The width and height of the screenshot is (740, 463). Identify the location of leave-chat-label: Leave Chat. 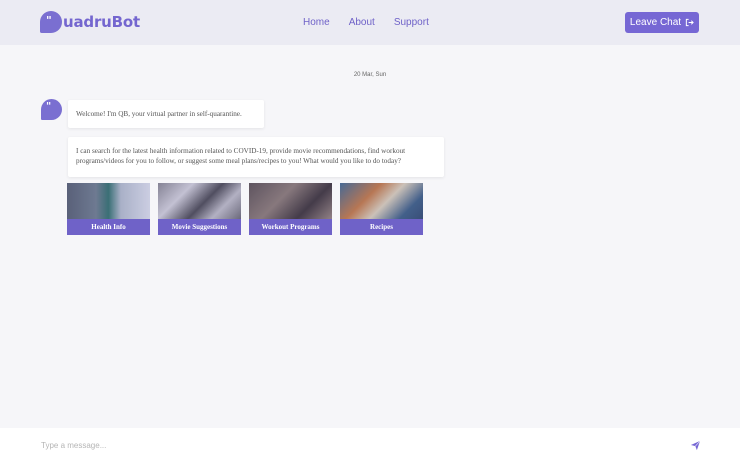
(655, 22).